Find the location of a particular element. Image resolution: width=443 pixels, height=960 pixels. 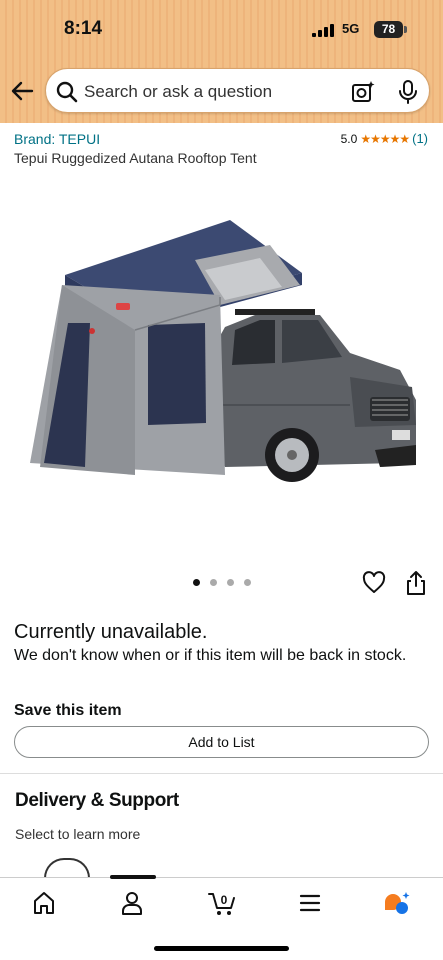

back-arrow-icon is located at coordinates (23, 91).